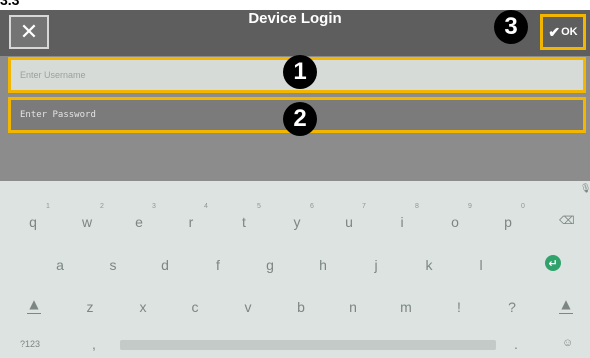 The image size is (590, 358). I want to click on key-hint-7: 8, so click(417, 206).